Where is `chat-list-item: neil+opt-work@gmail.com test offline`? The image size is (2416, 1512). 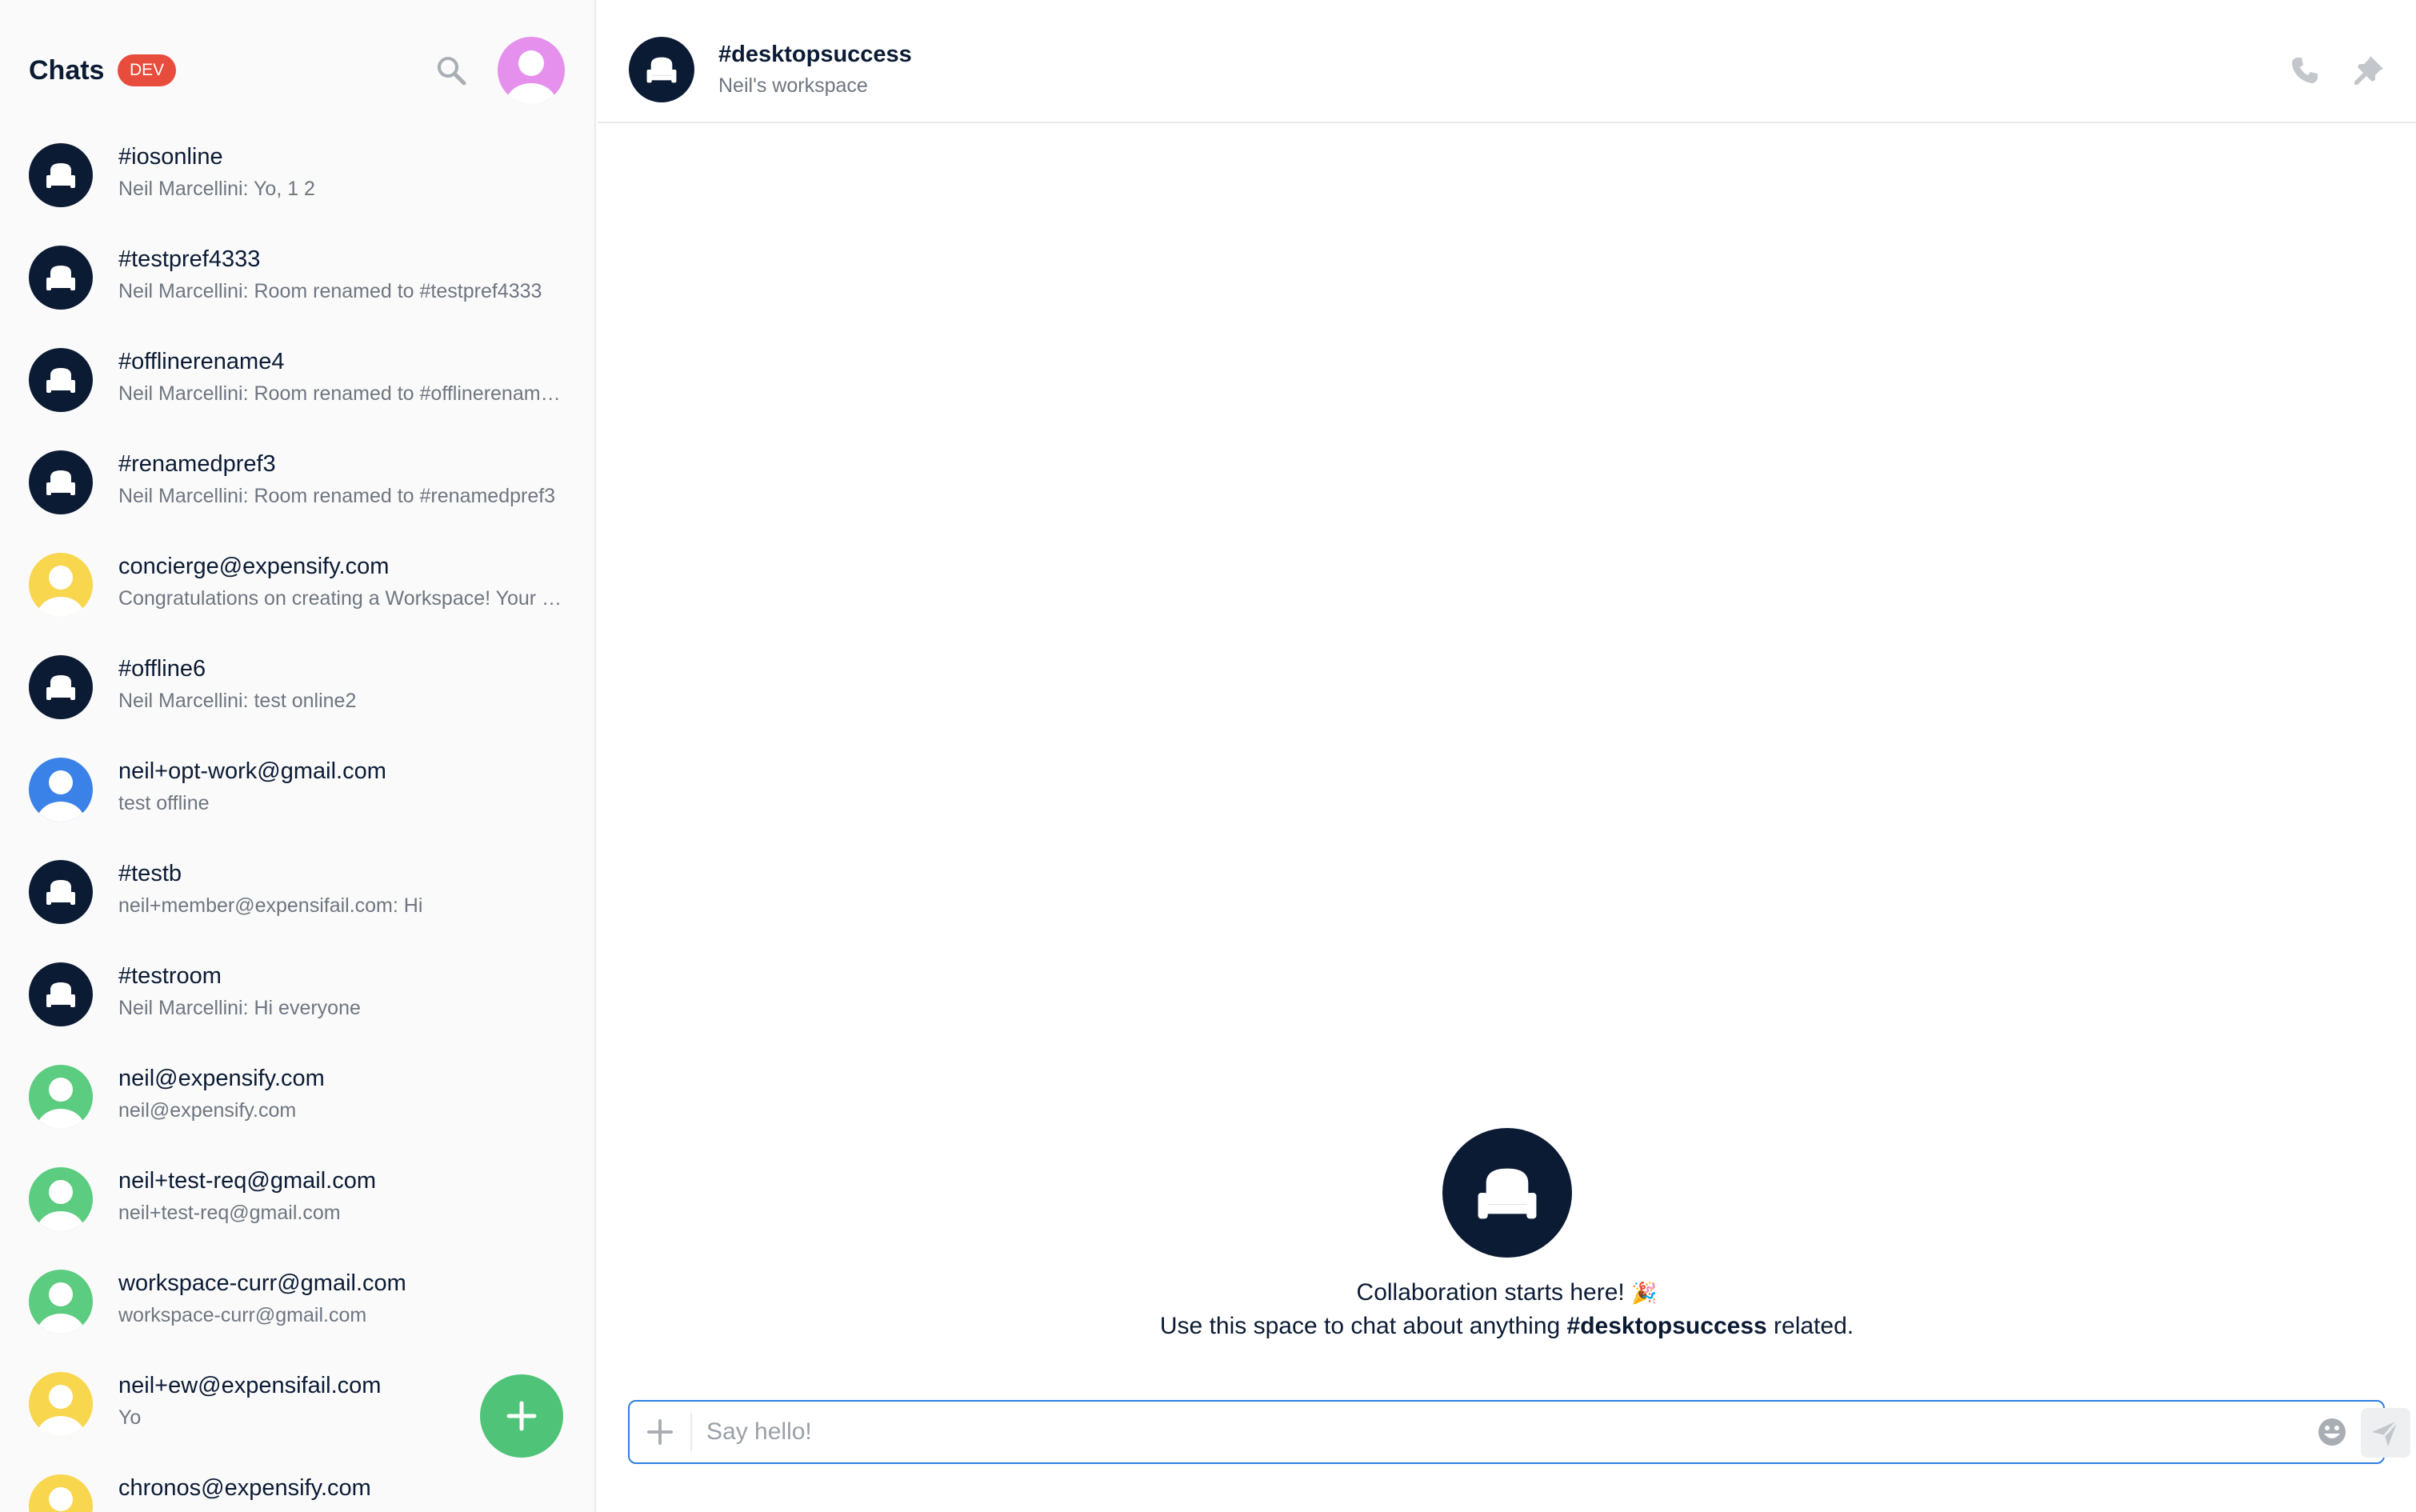
chat-list-item: neil+opt-work@gmail.com test offline is located at coordinates (297, 793).